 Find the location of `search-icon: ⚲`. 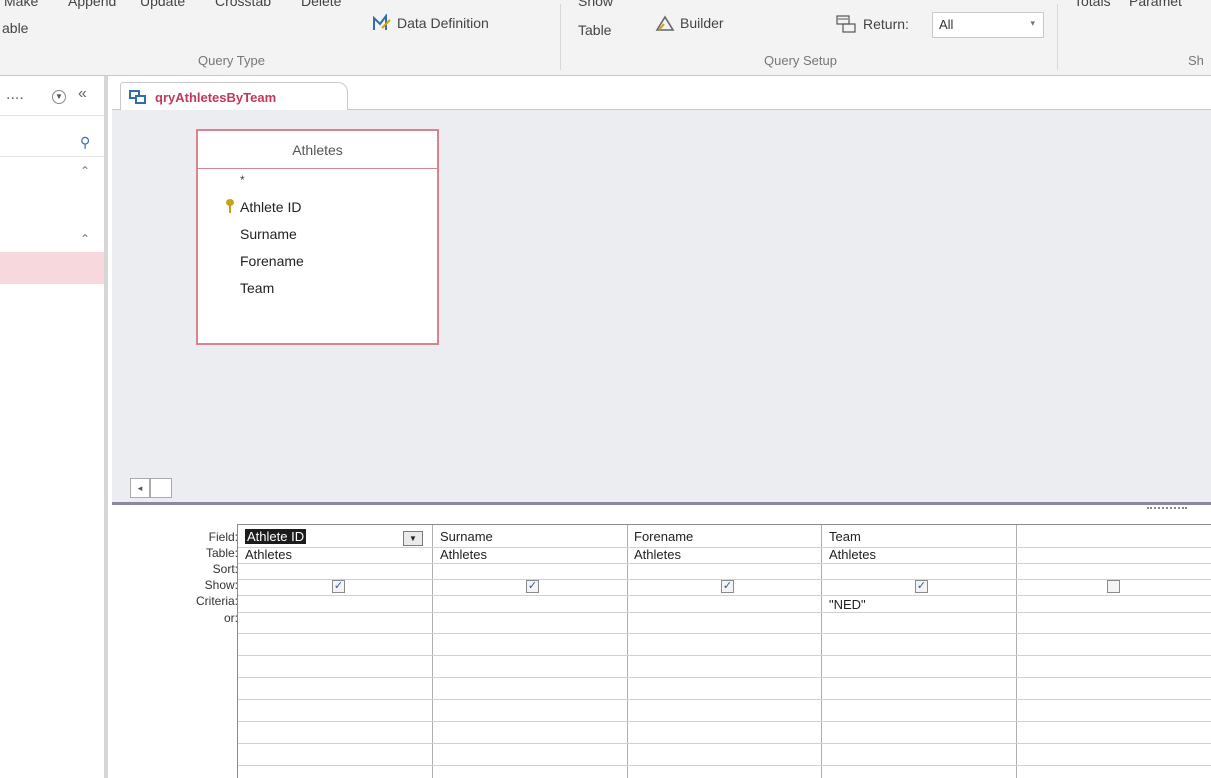

search-icon: ⚲ is located at coordinates (85, 142).